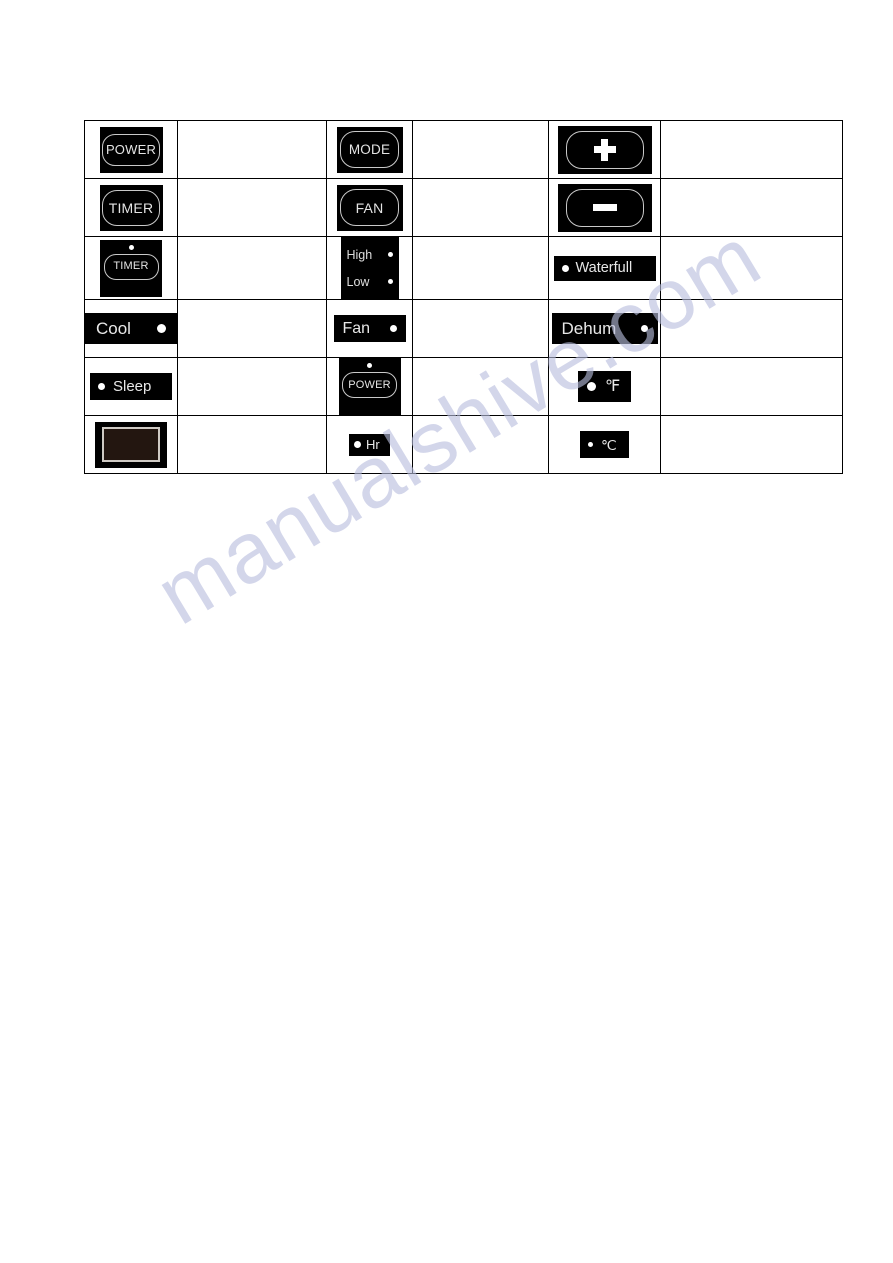  I want to click on hour-label: Hr, so click(373, 444).